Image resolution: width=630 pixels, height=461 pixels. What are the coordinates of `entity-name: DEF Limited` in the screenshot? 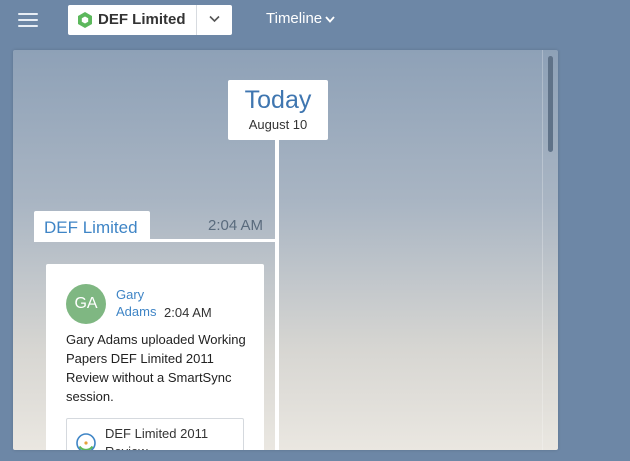 It's located at (142, 19).